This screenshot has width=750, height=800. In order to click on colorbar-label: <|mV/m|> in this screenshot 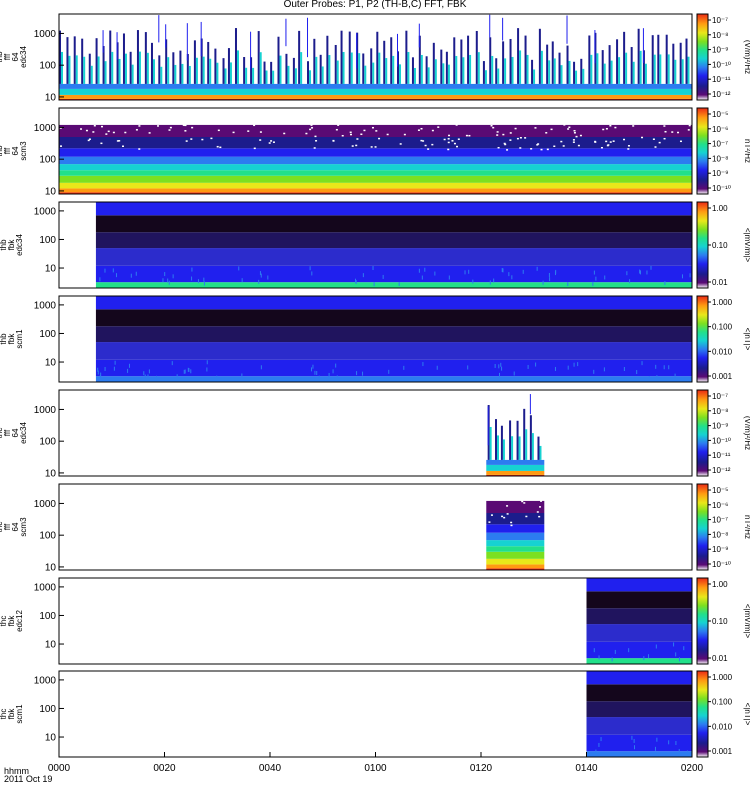, I will do `click(746, 621)`.